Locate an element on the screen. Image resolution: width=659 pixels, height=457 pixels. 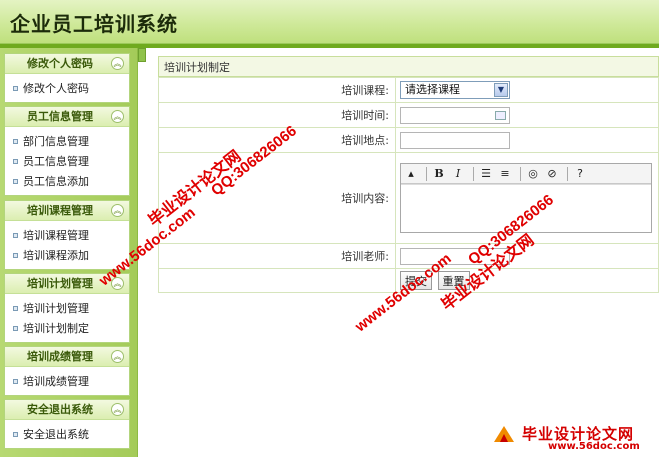
page-title: 培训计划制定 is located at coordinates (408, 66).